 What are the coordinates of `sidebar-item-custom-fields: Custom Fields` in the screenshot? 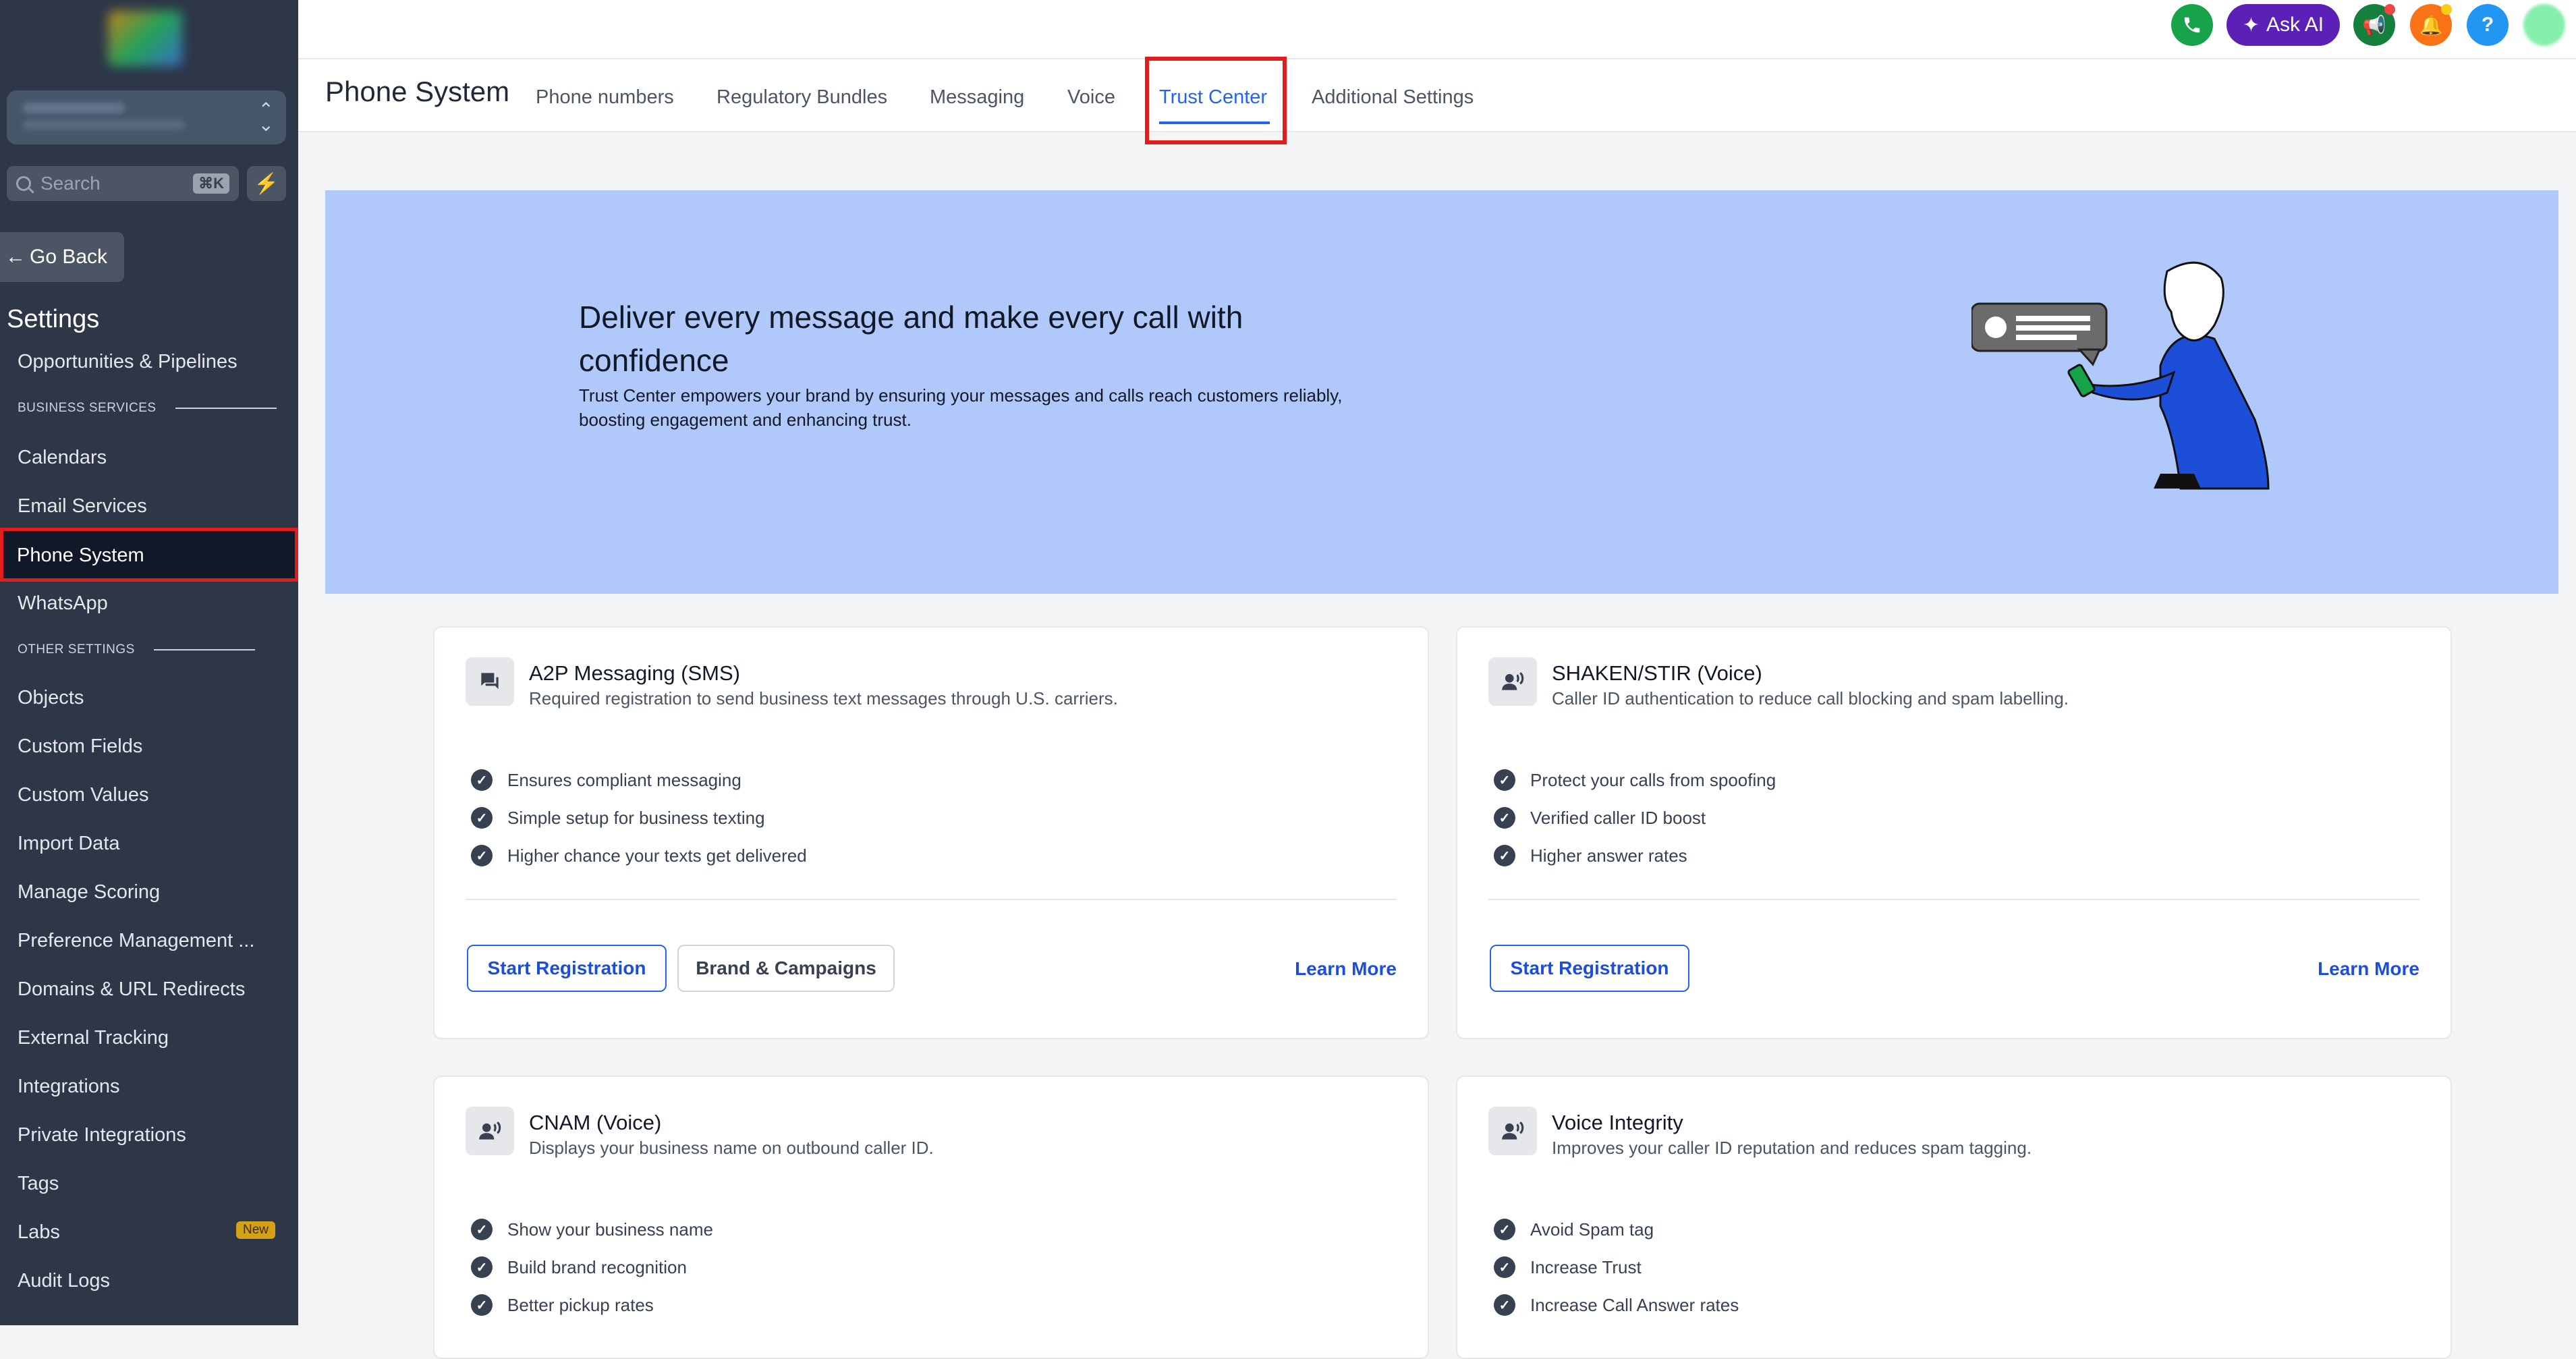 It's located at (80, 747).